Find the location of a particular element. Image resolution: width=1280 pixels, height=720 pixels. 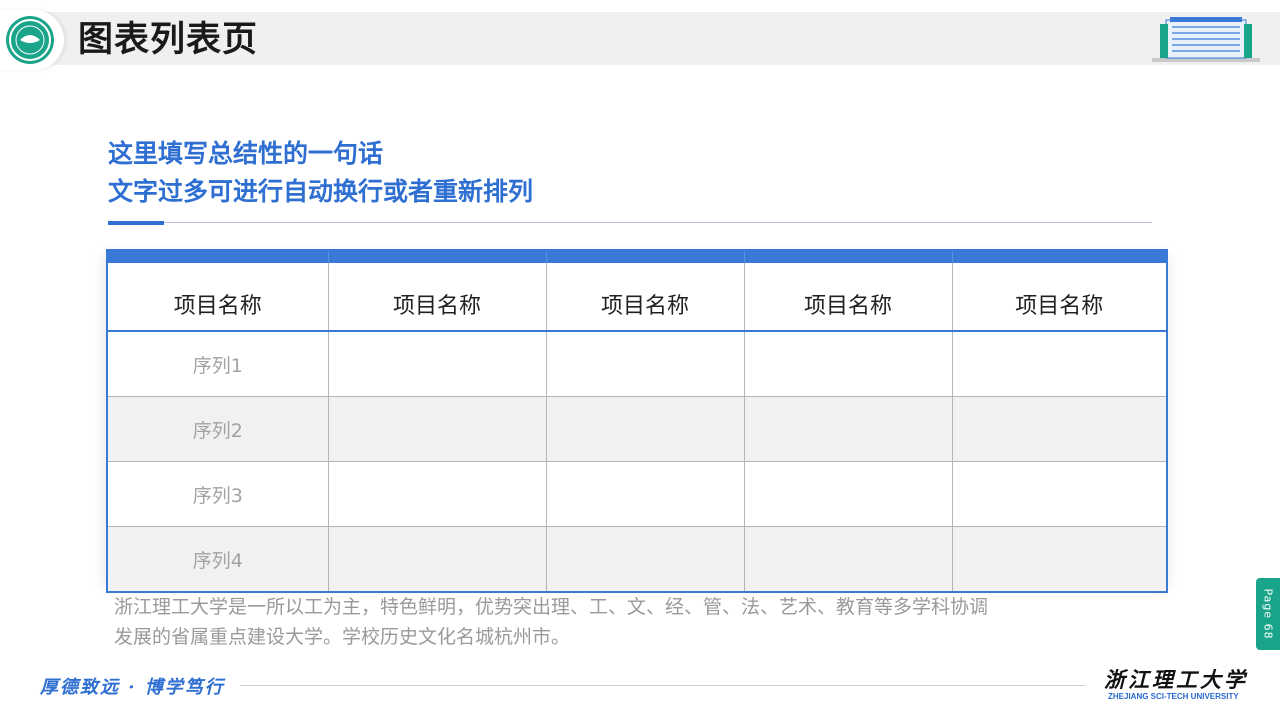

headline-line-1: 这里填写总结性的一句话 is located at coordinates (246, 153).